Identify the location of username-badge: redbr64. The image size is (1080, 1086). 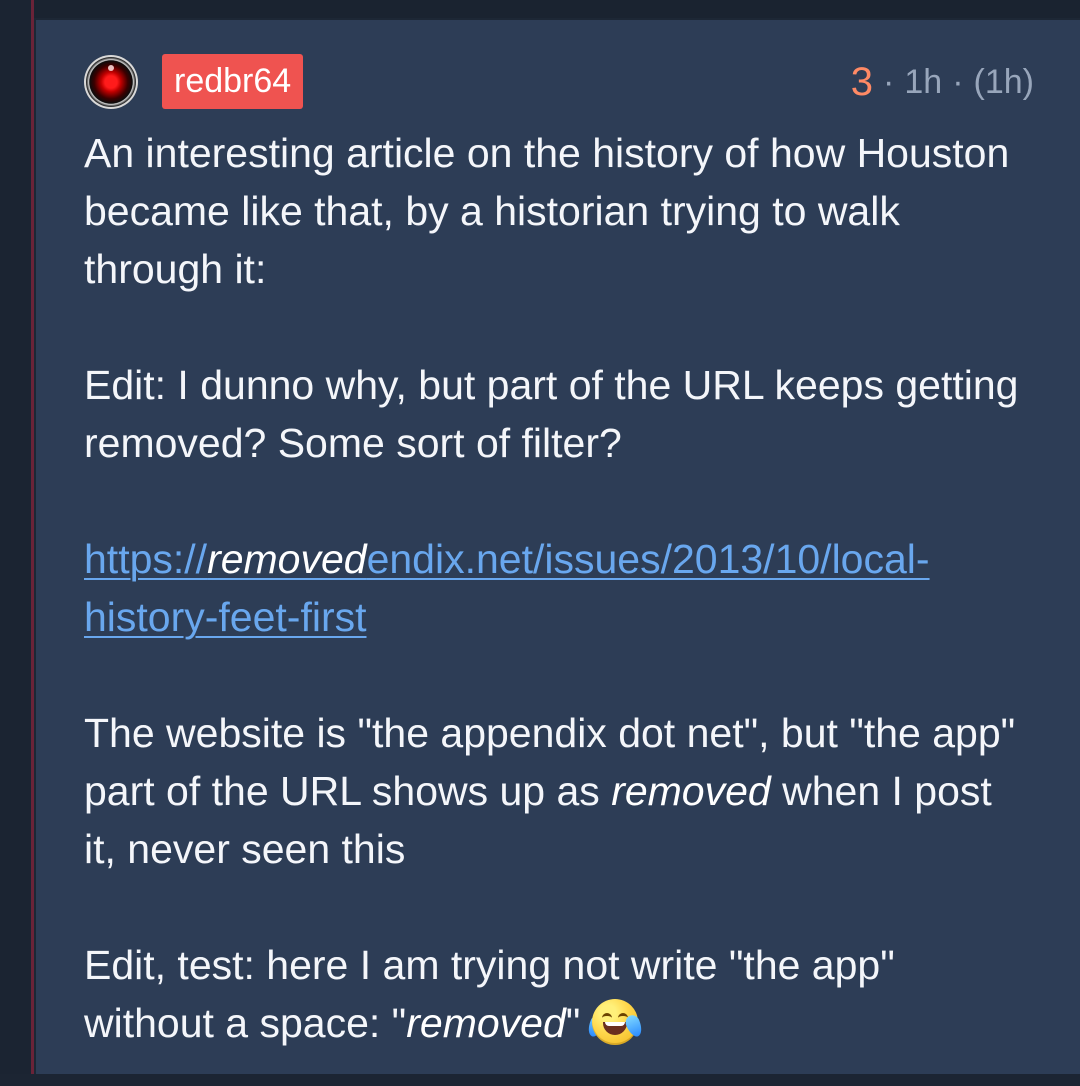
(233, 81).